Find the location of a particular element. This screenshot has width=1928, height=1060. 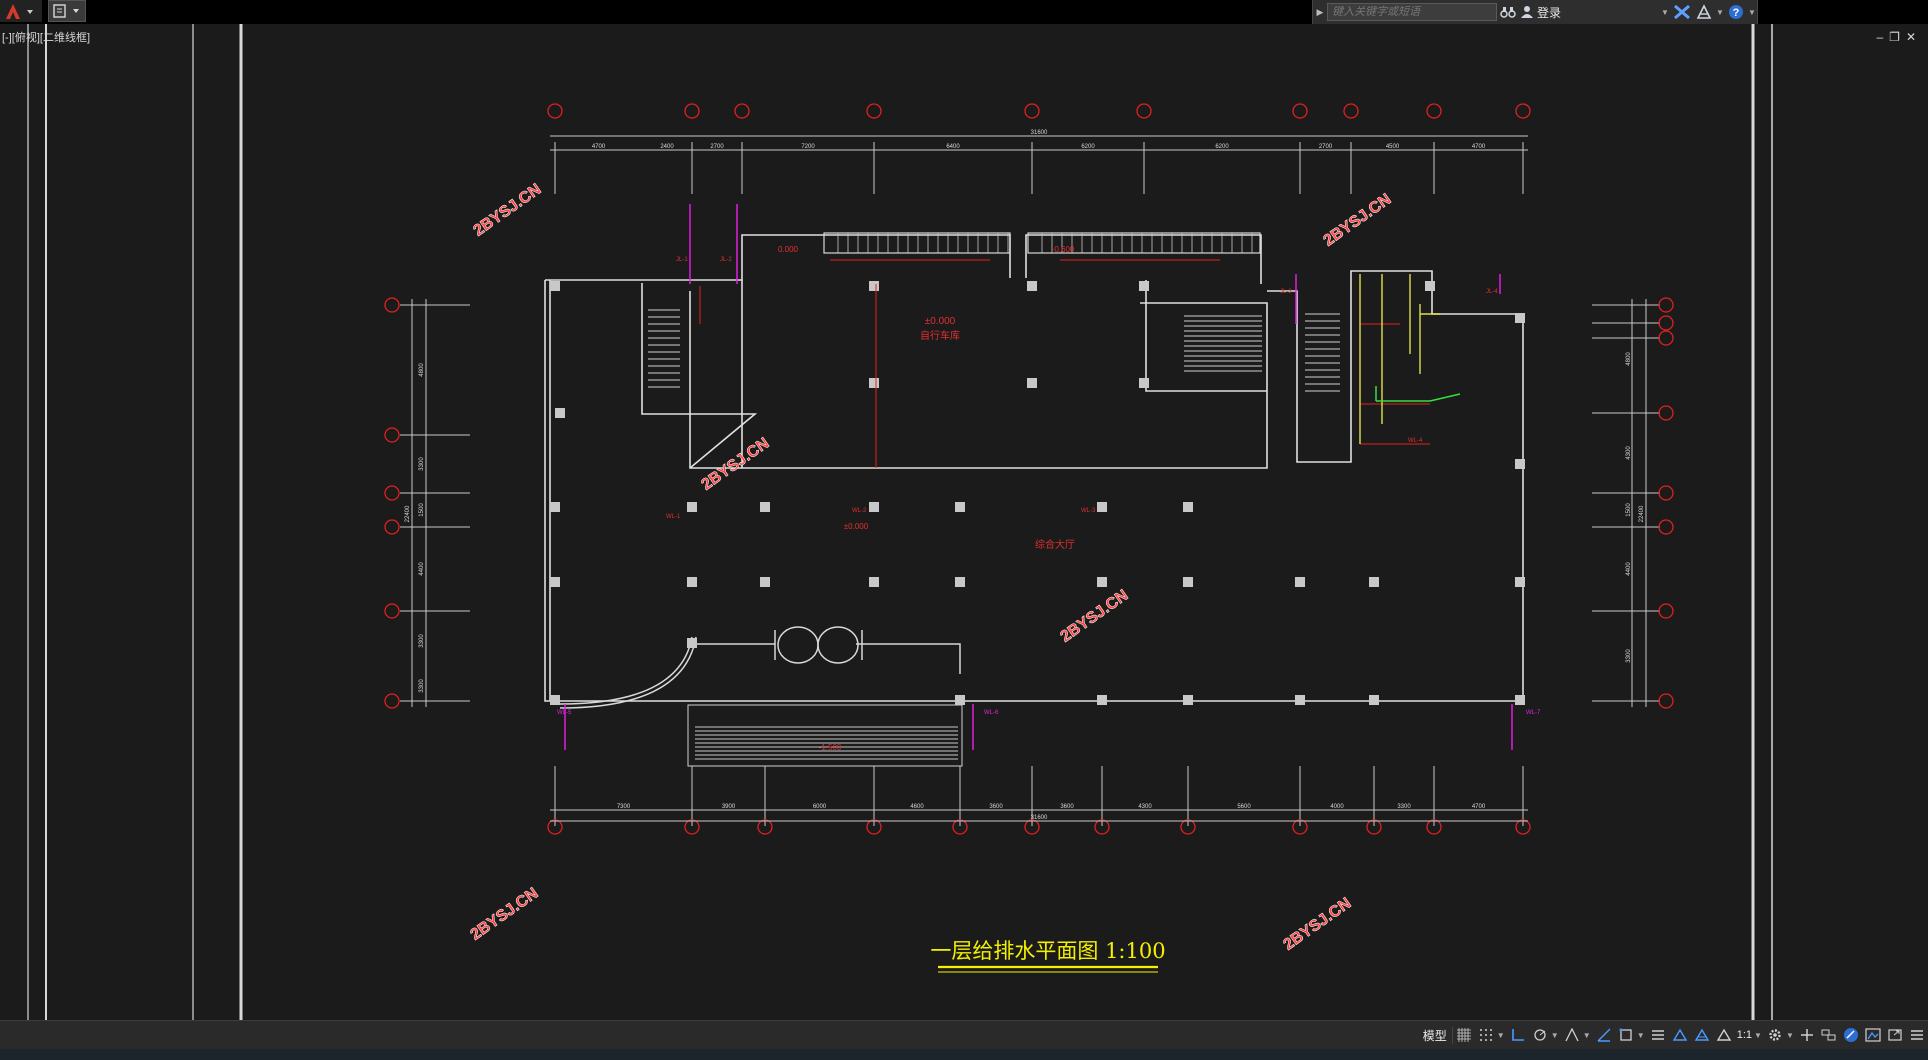

application-menu-button is located at coordinates (21, 11).